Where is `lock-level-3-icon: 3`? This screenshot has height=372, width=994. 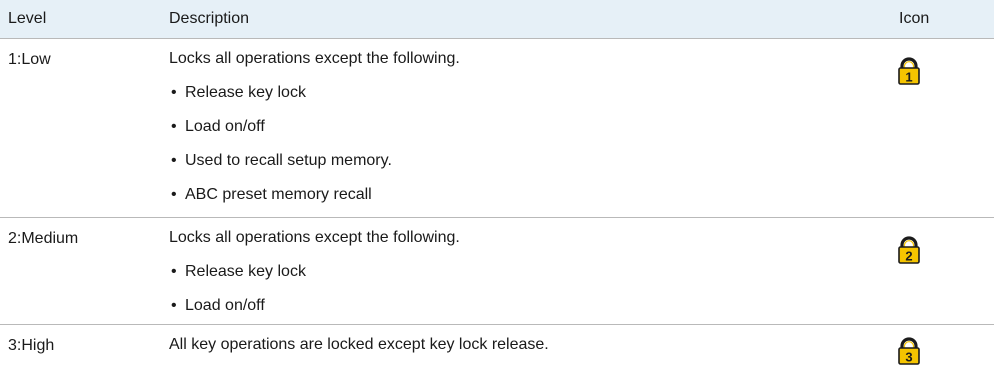 lock-level-3-icon: 3 is located at coordinates (909, 351).